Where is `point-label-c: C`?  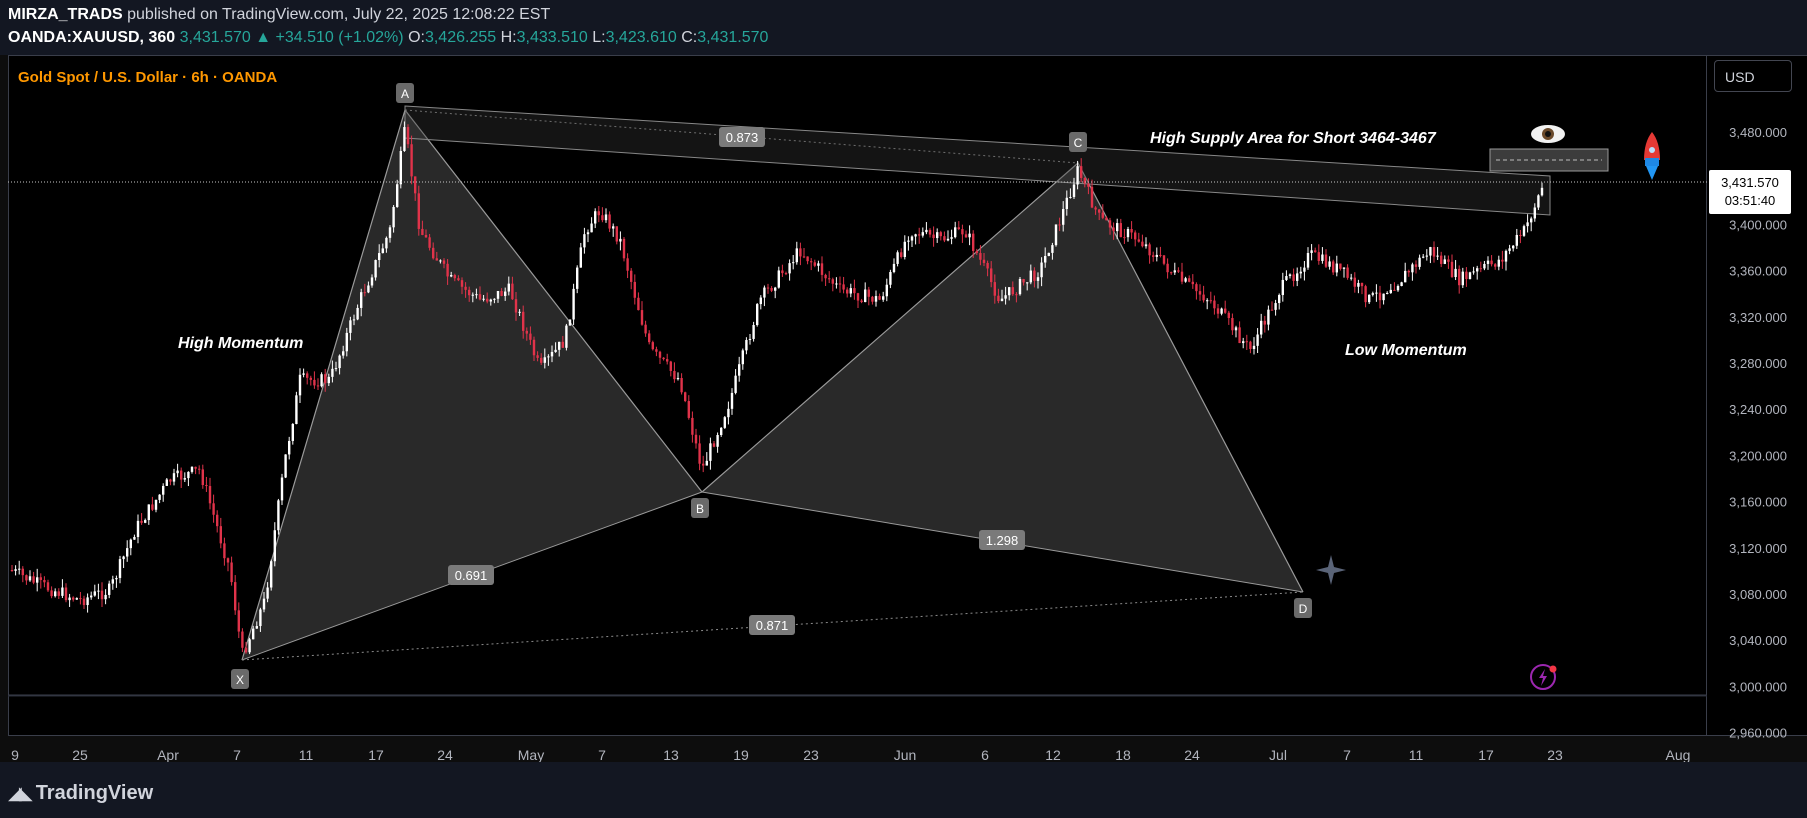 point-label-c: C is located at coordinates (1078, 142).